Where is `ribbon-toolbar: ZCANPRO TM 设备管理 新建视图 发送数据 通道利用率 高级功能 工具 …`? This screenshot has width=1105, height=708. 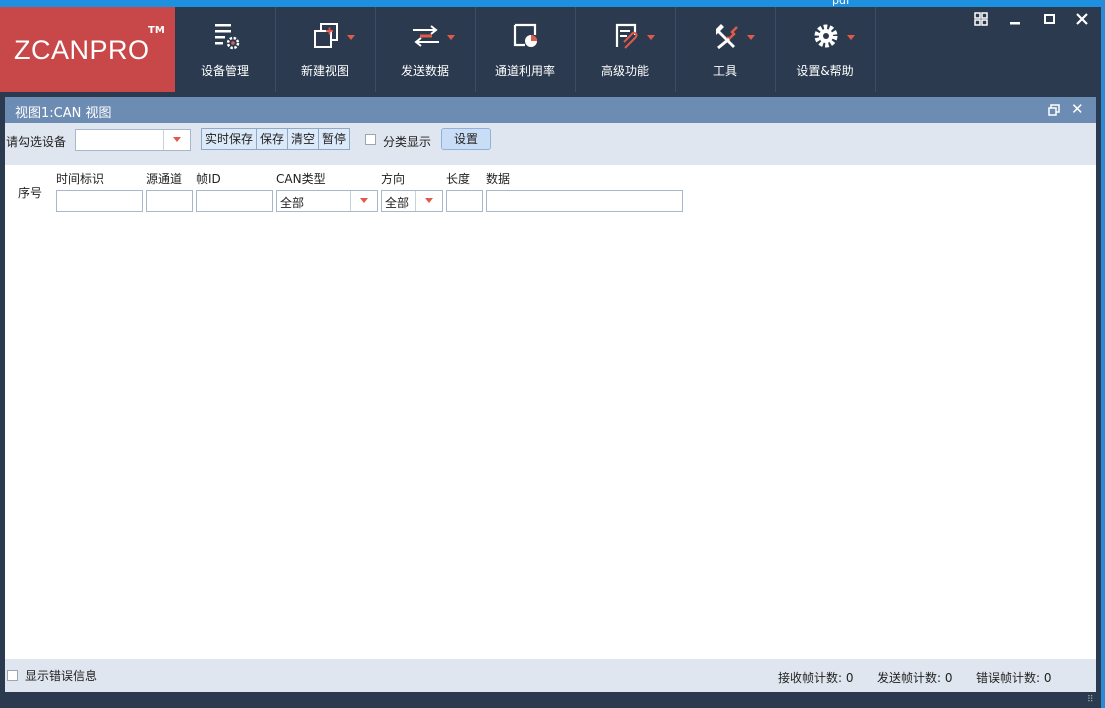
ribbon-toolbar: ZCANPRO TM 设备管理 新建视图 发送数据 通道利用率 高级功能 工具 … is located at coordinates (550, 49).